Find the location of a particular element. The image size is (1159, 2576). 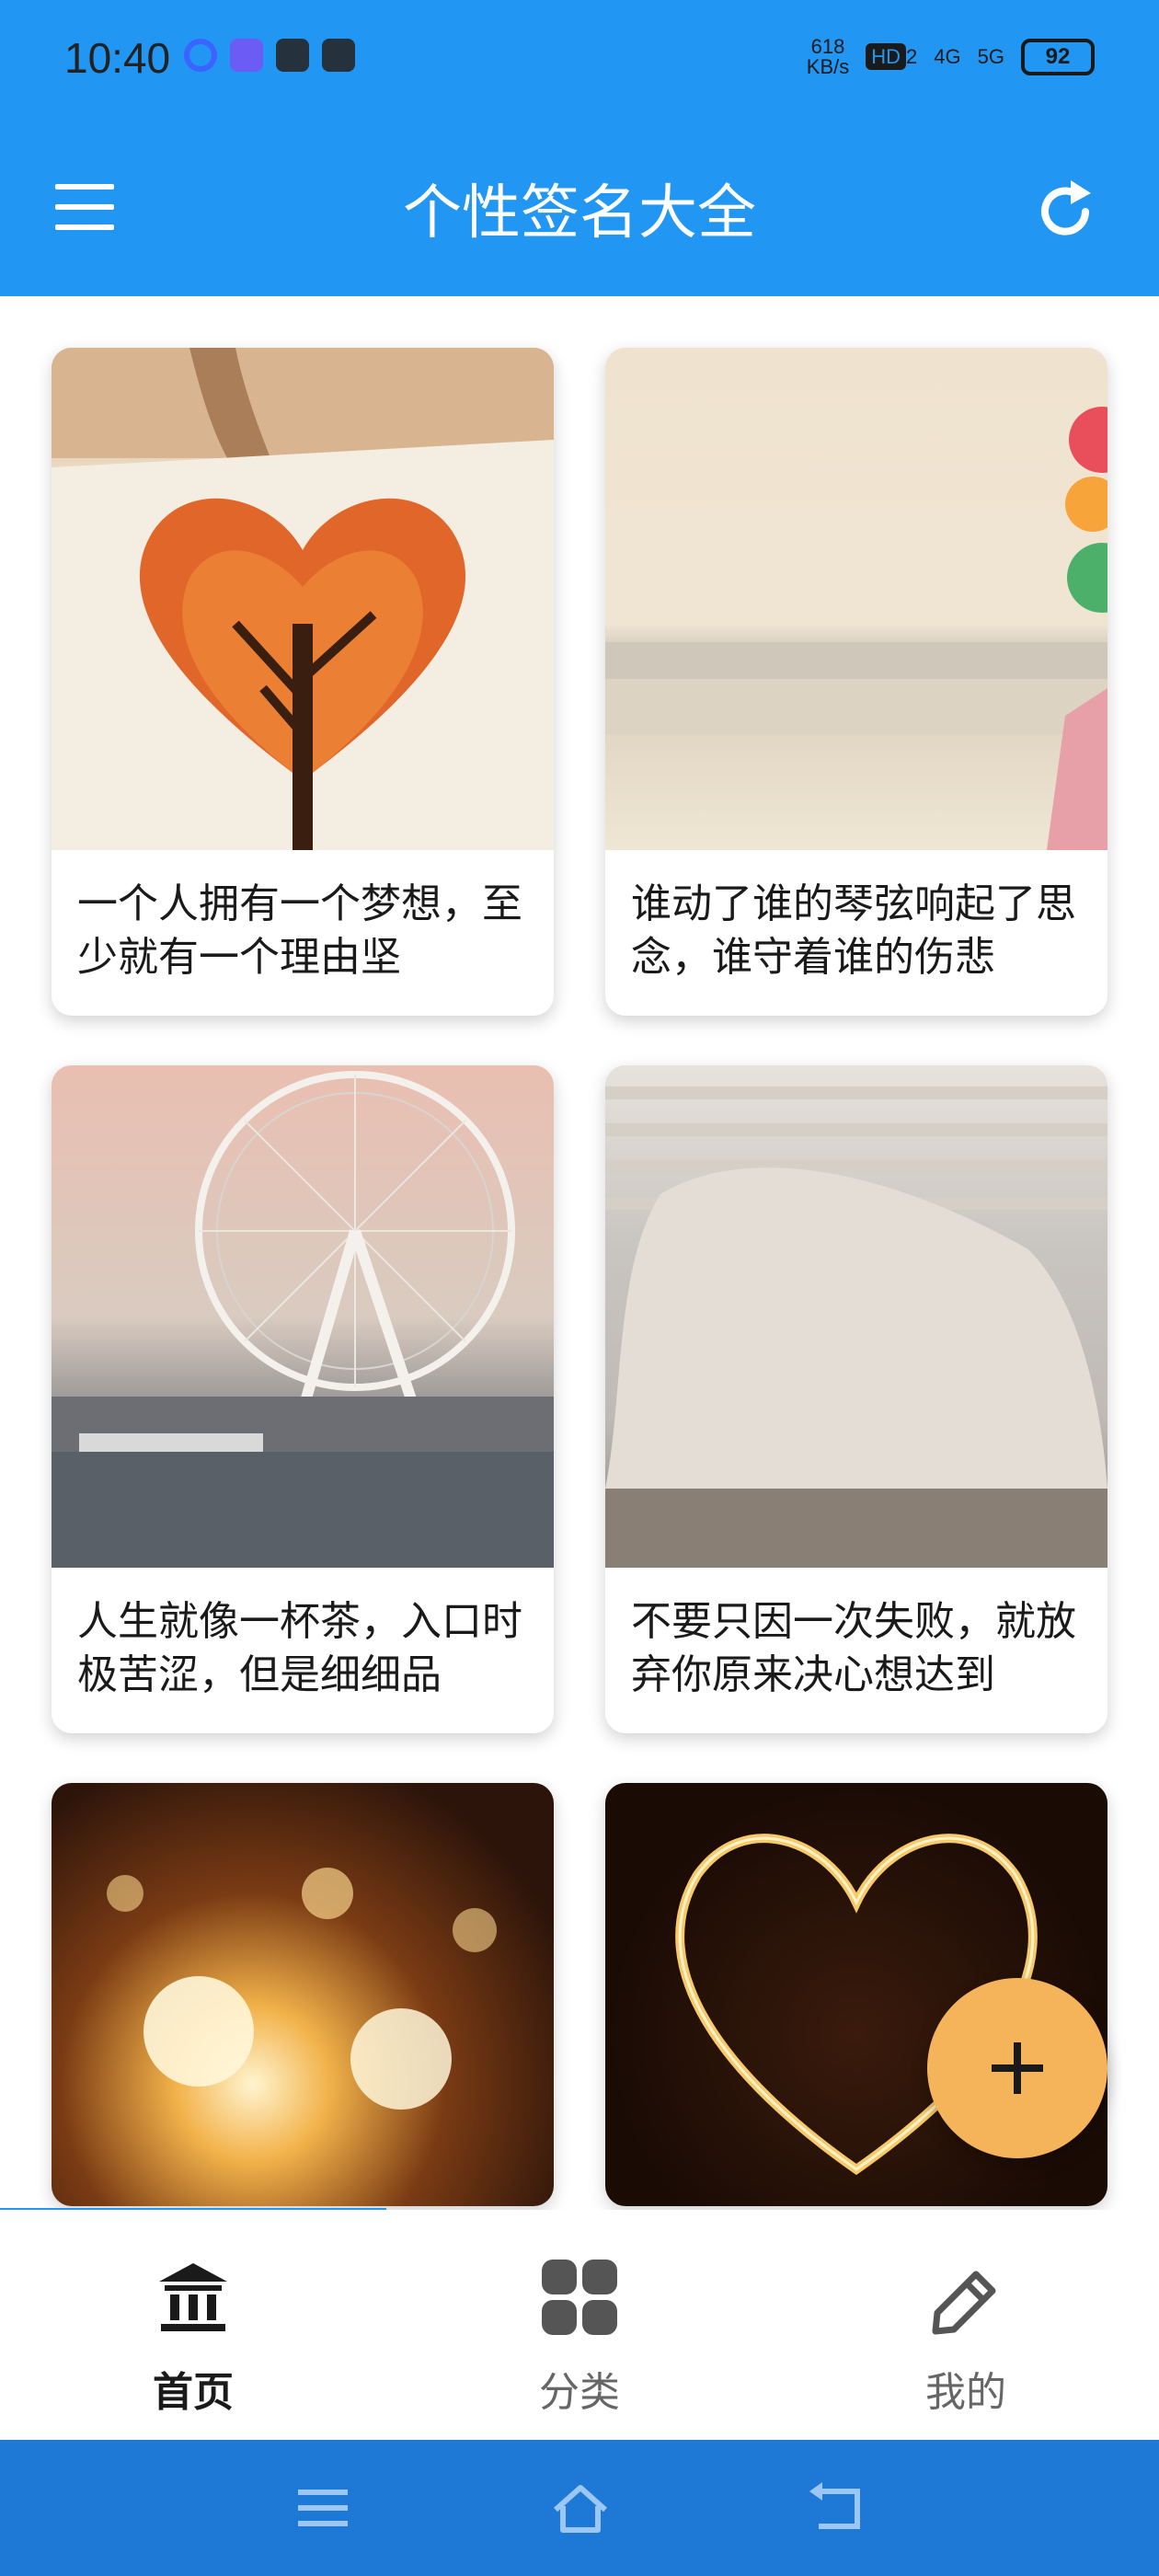

signal-4g-icon: 4G is located at coordinates (947, 56).